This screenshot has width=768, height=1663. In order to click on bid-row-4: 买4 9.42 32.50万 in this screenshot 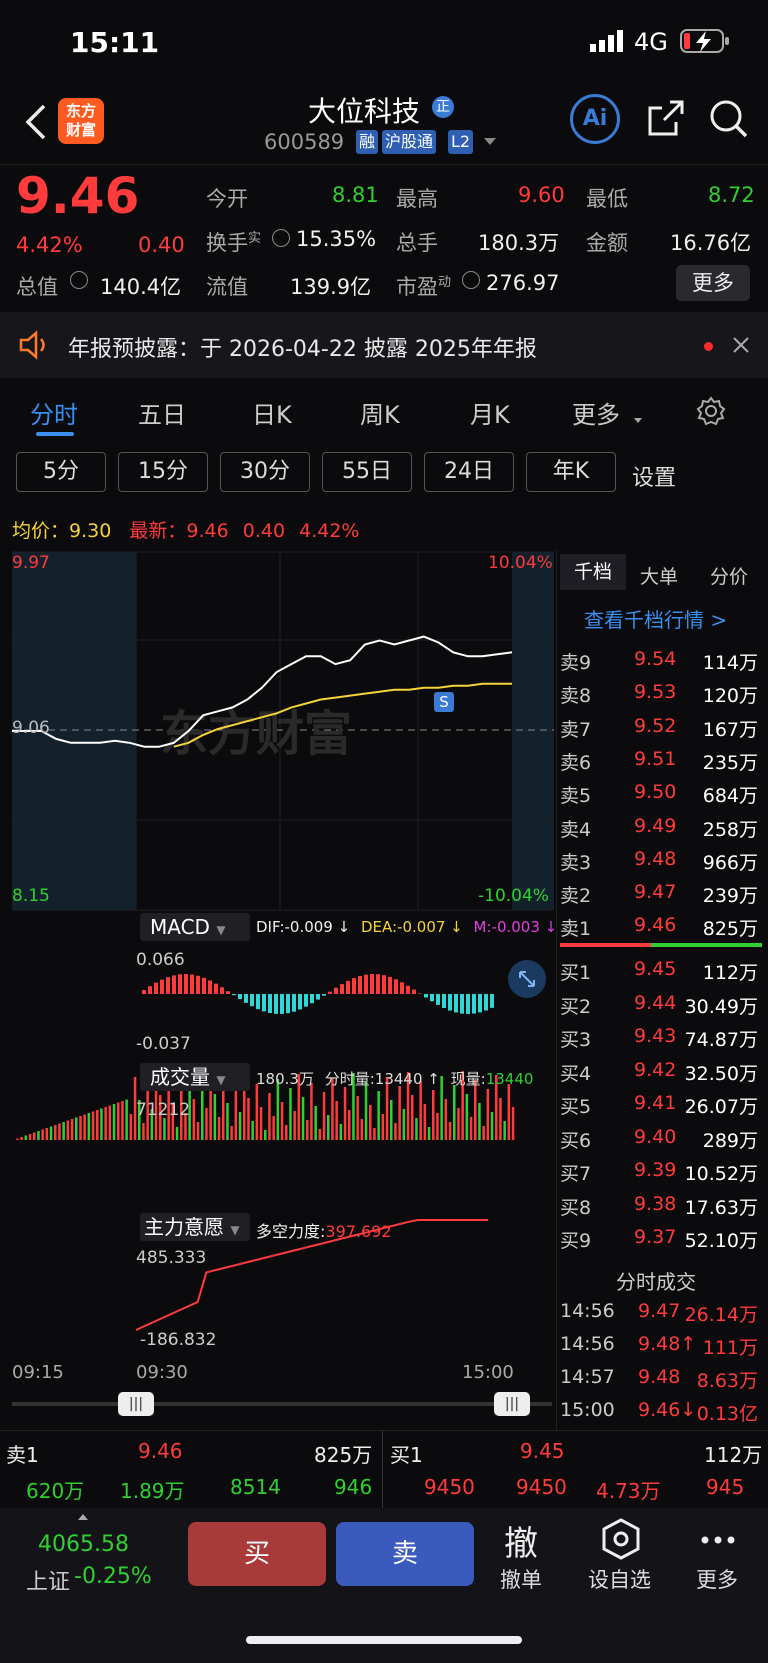, I will do `click(663, 1074)`.